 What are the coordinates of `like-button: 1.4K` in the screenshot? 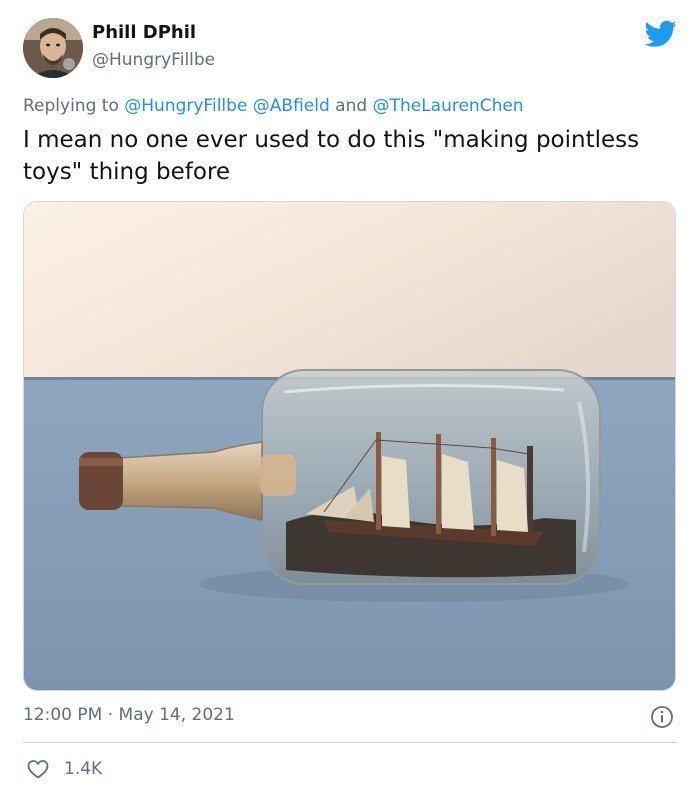 It's located at (64, 769).